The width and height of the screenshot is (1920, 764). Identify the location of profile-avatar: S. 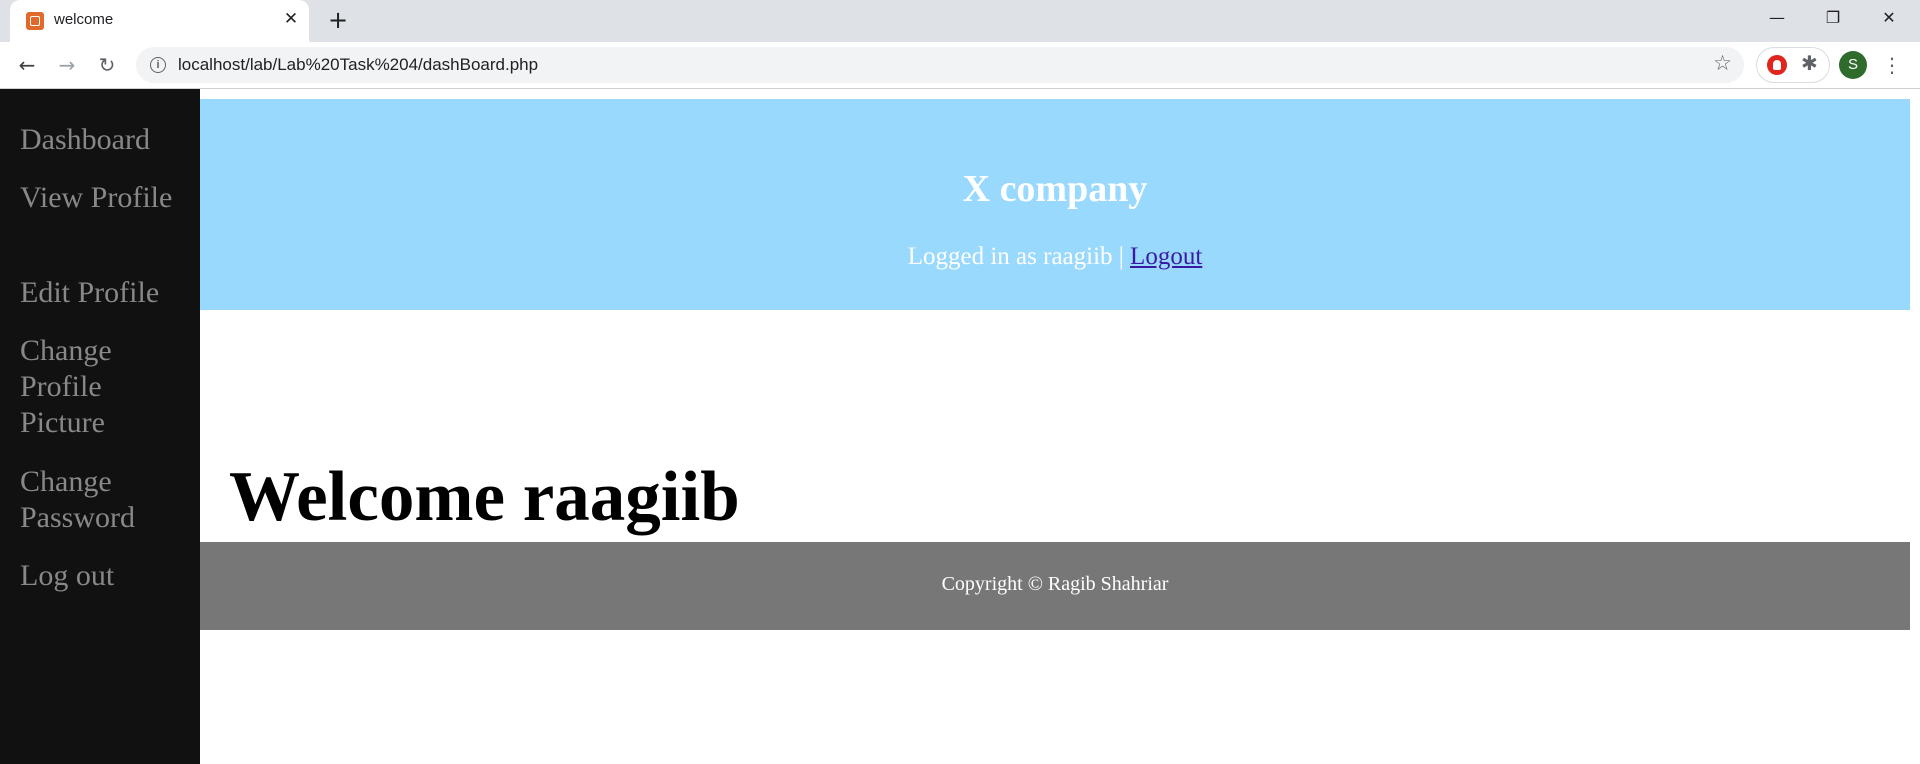
(1853, 65).